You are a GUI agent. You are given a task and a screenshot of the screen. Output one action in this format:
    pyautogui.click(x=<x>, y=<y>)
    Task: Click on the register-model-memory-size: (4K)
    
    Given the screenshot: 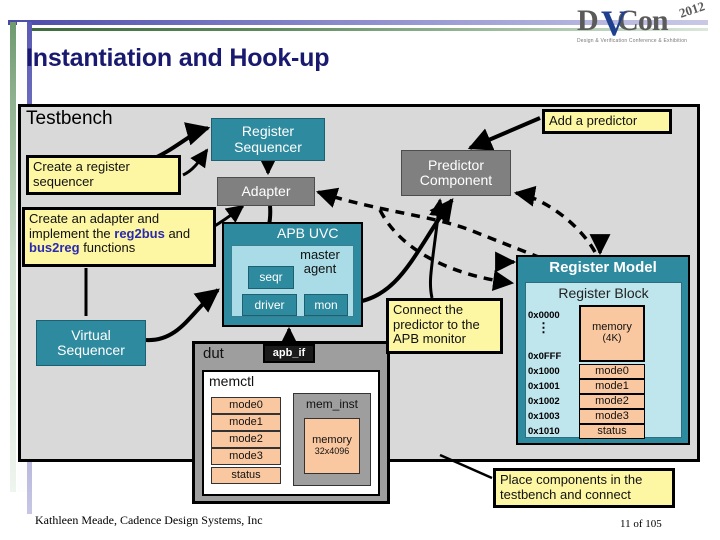 What is the action you would take?
    pyautogui.click(x=612, y=339)
    